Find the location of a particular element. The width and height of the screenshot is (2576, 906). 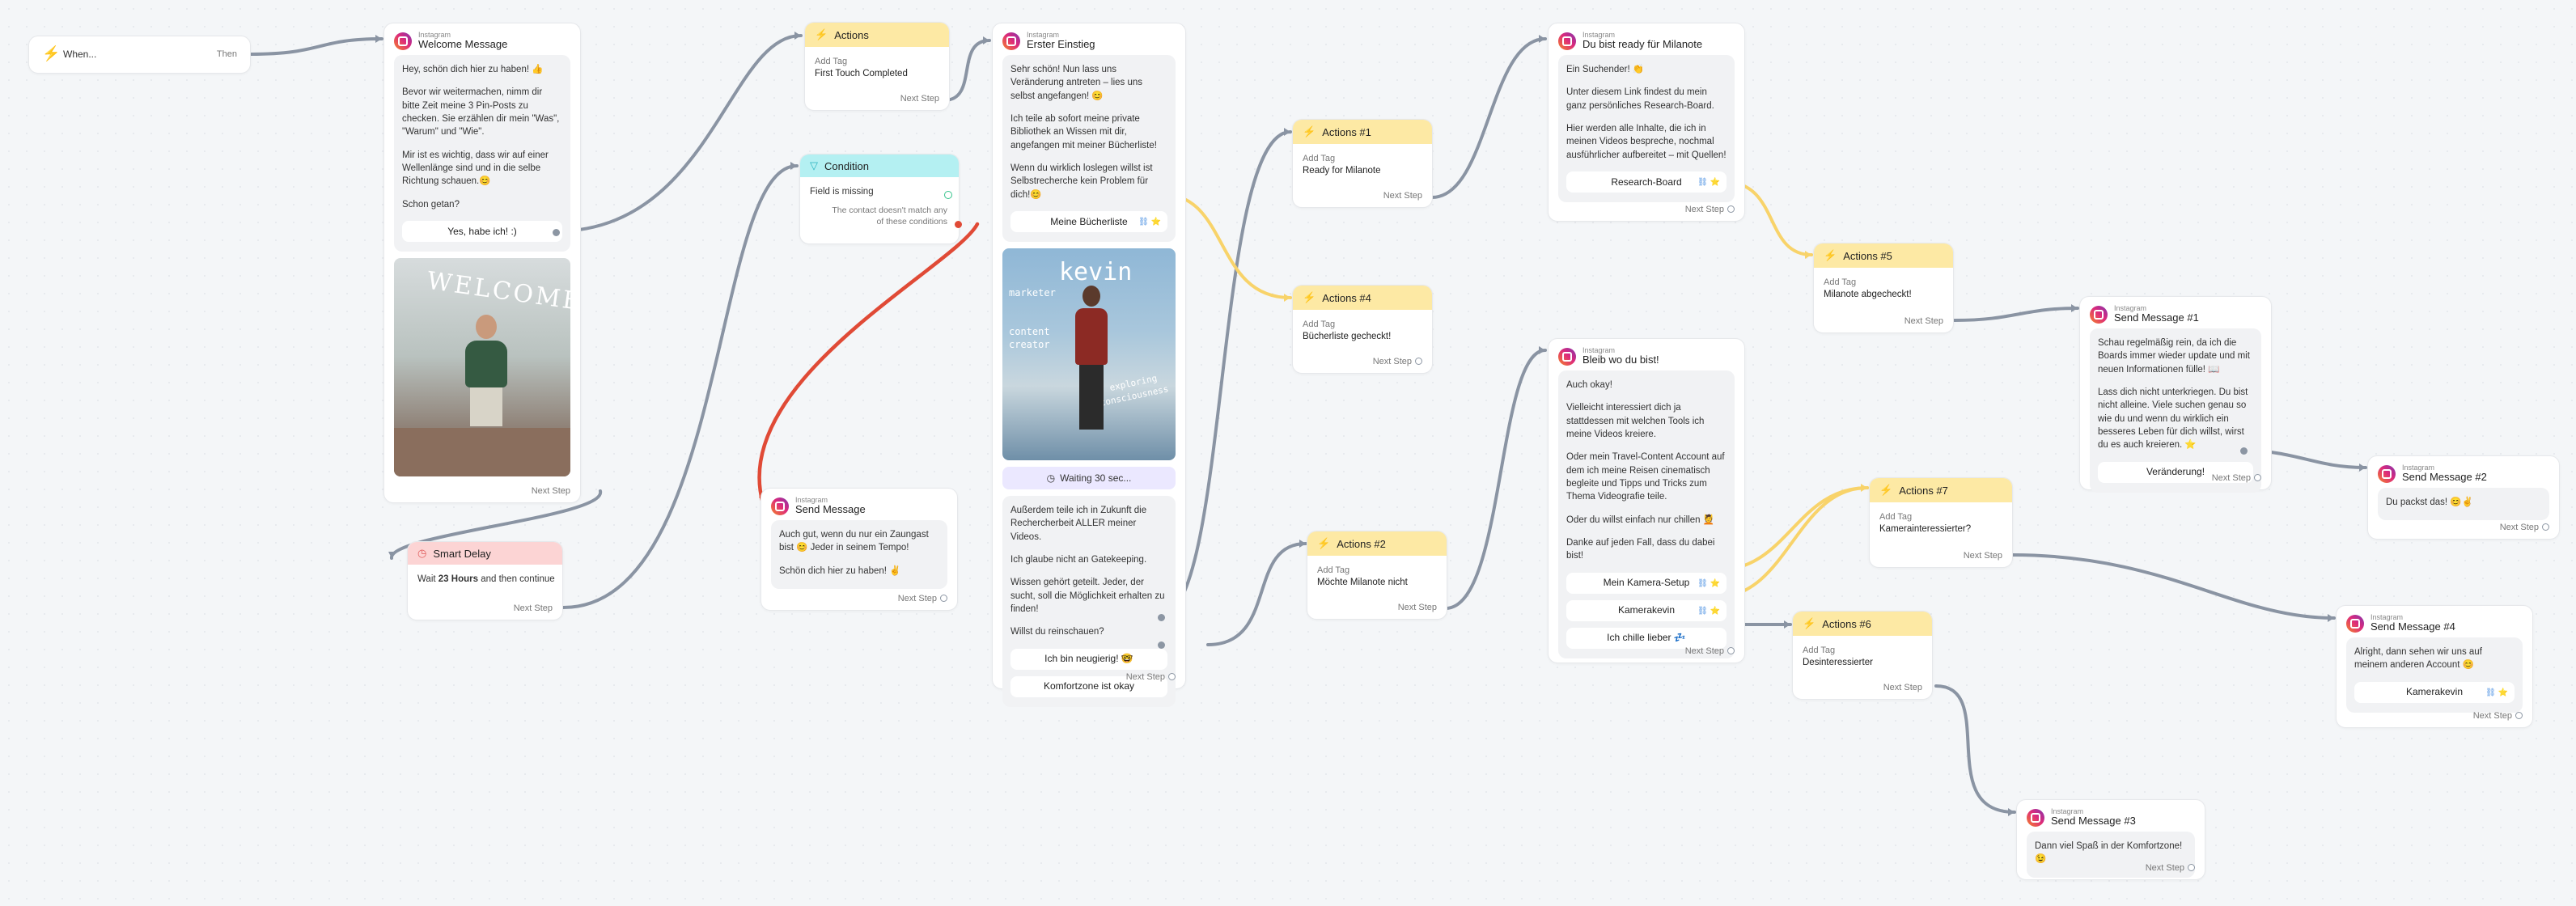

message-text: Schön dich hier zu haben! ✌️ is located at coordinates (840, 570).